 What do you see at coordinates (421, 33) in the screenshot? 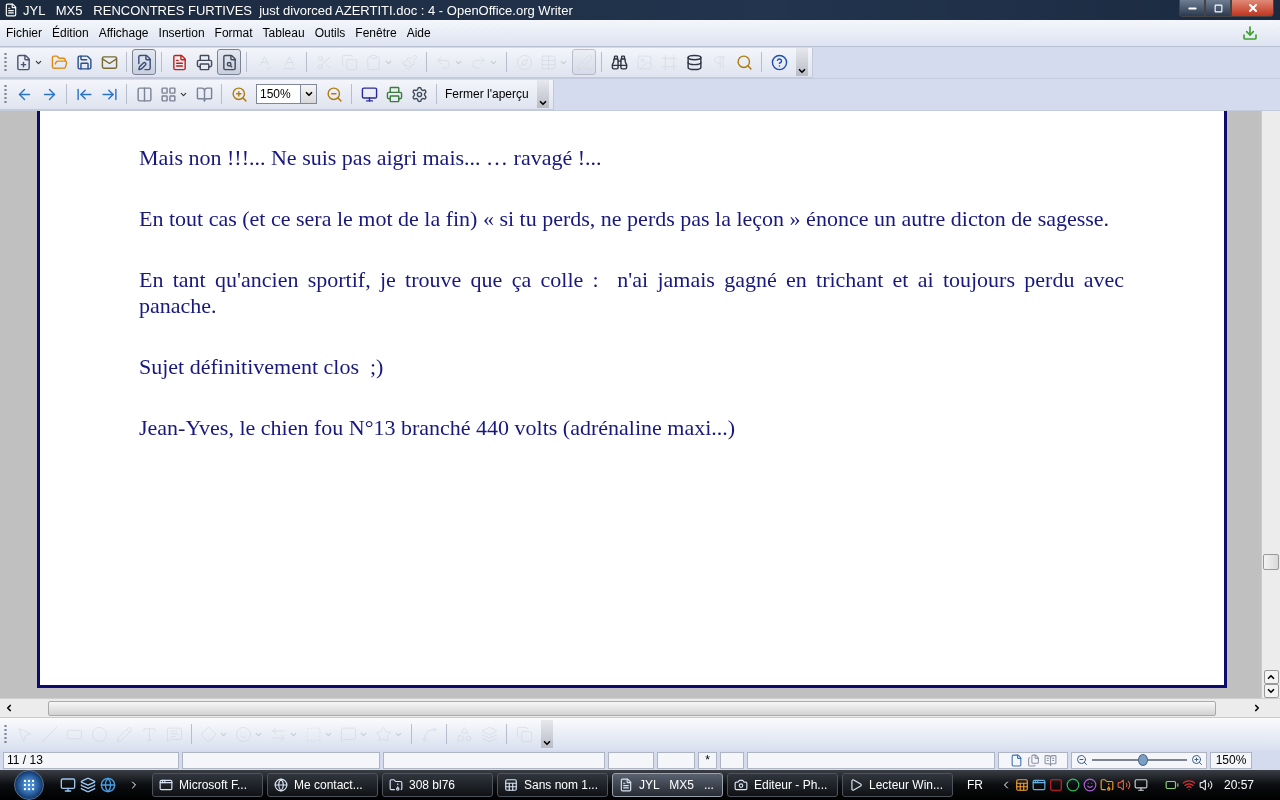
I see `menu-item: Aide` at bounding box center [421, 33].